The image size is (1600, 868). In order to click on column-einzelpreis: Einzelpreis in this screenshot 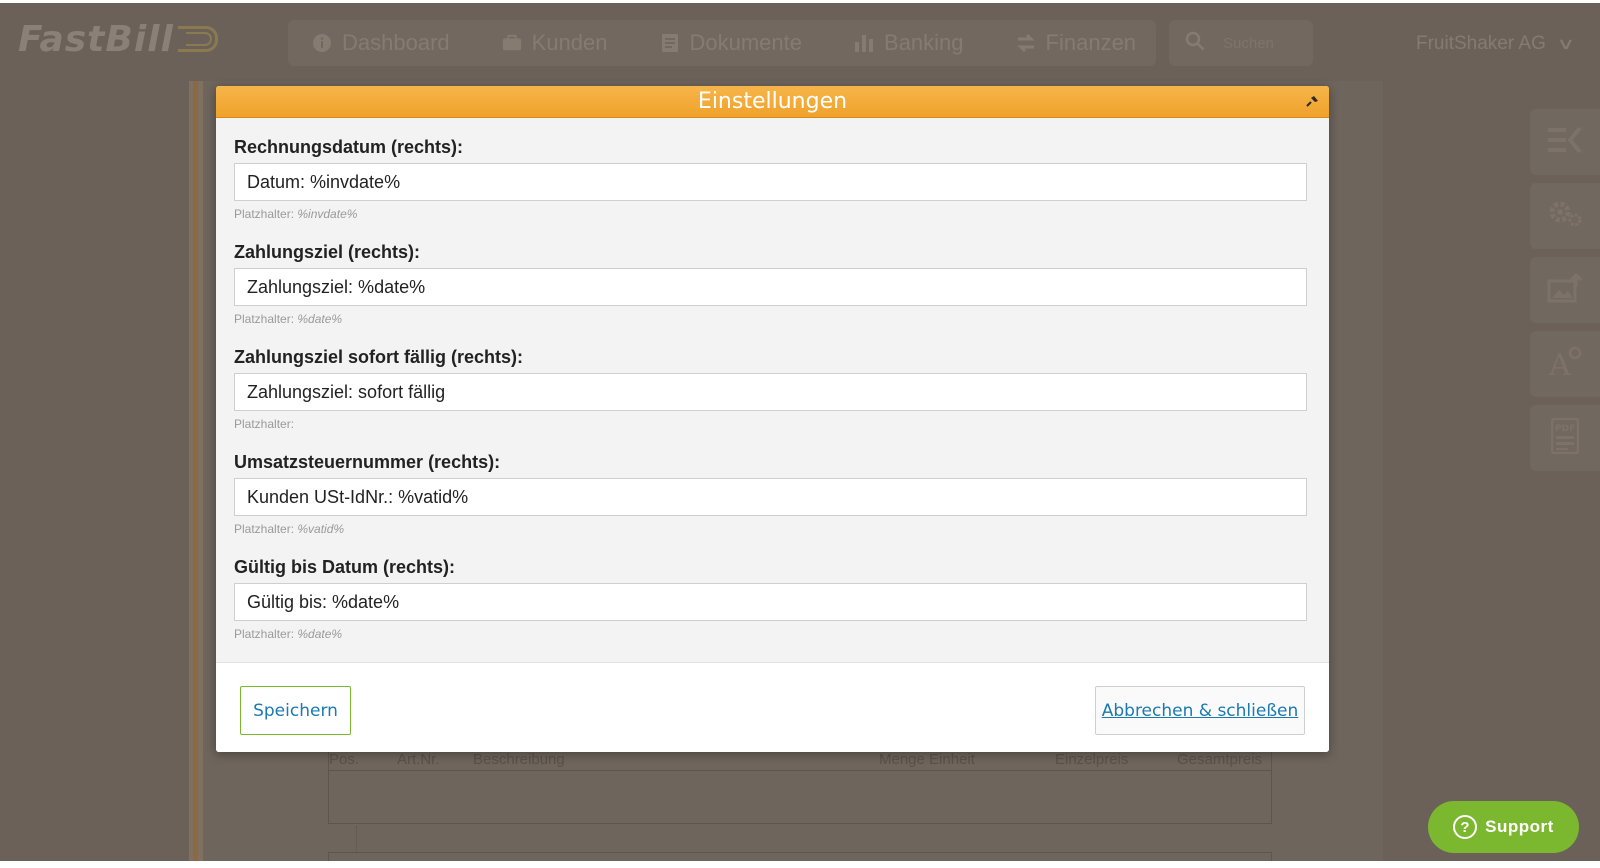, I will do `click(1092, 759)`.